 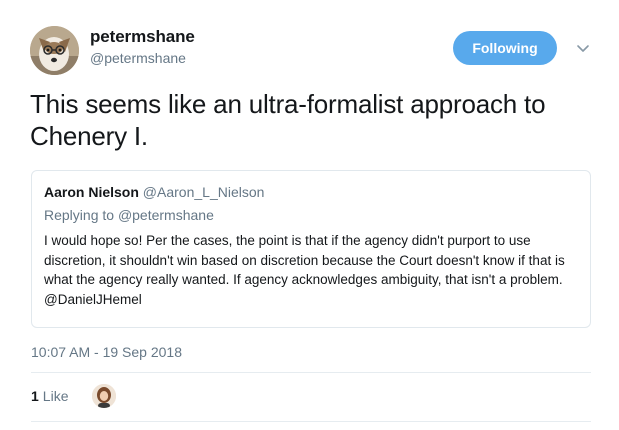 I want to click on following-button: Following, so click(x=505, y=48).